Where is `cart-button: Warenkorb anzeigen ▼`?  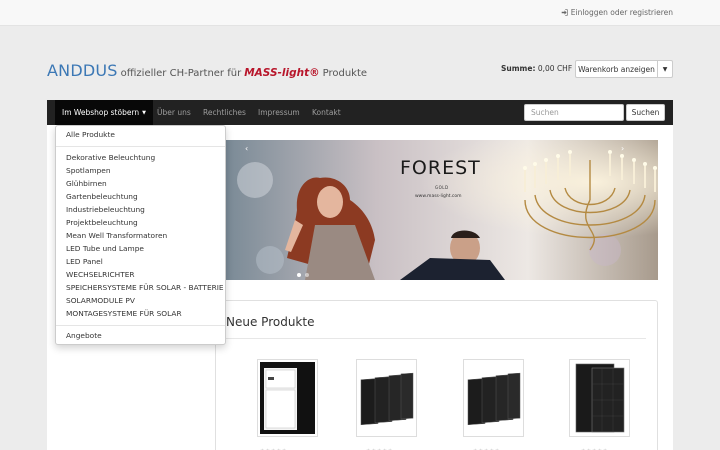
cart-button: Warenkorb anzeigen ▼ is located at coordinates (624, 69).